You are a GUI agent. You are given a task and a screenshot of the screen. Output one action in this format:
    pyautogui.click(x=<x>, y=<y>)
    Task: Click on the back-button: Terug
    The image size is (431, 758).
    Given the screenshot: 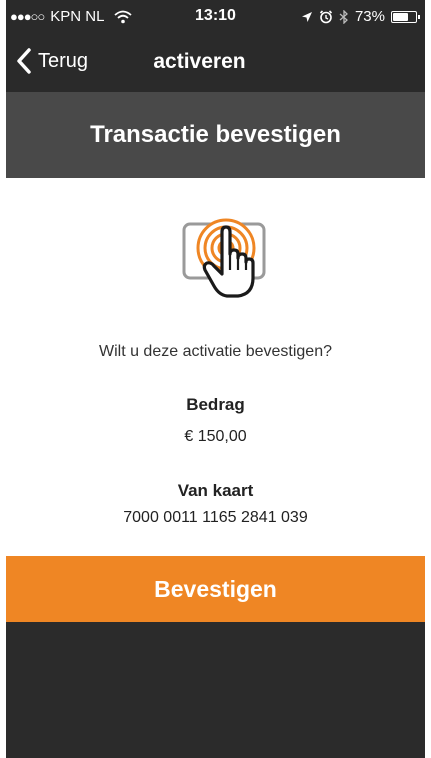 What is the action you would take?
    pyautogui.click(x=52, y=61)
    